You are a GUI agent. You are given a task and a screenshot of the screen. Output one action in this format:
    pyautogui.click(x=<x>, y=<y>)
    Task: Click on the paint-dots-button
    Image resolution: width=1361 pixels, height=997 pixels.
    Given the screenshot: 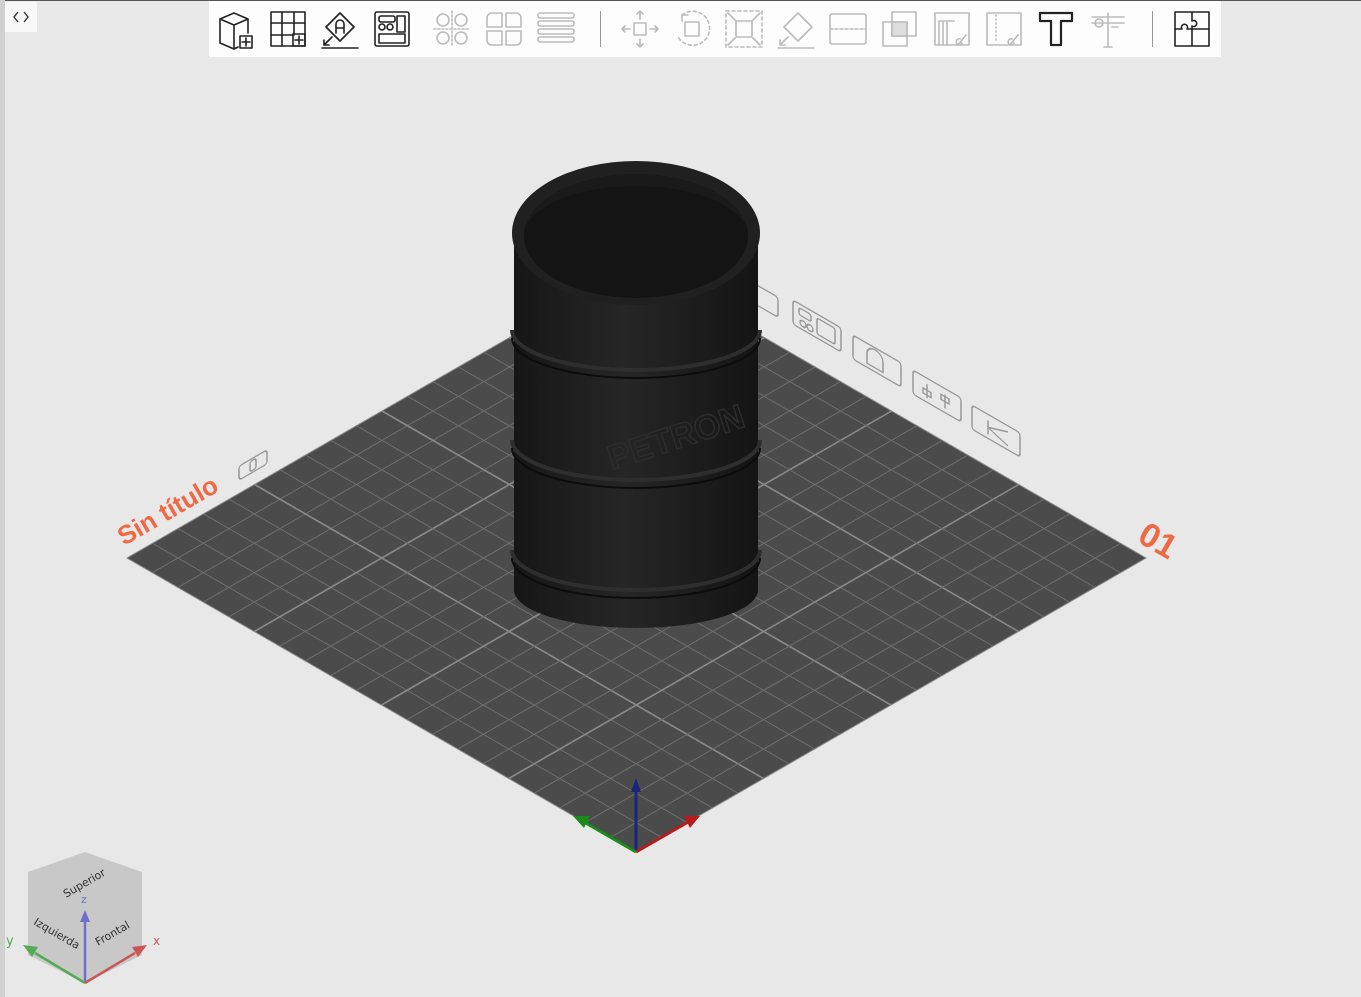 What is the action you would take?
    pyautogui.click(x=1004, y=29)
    